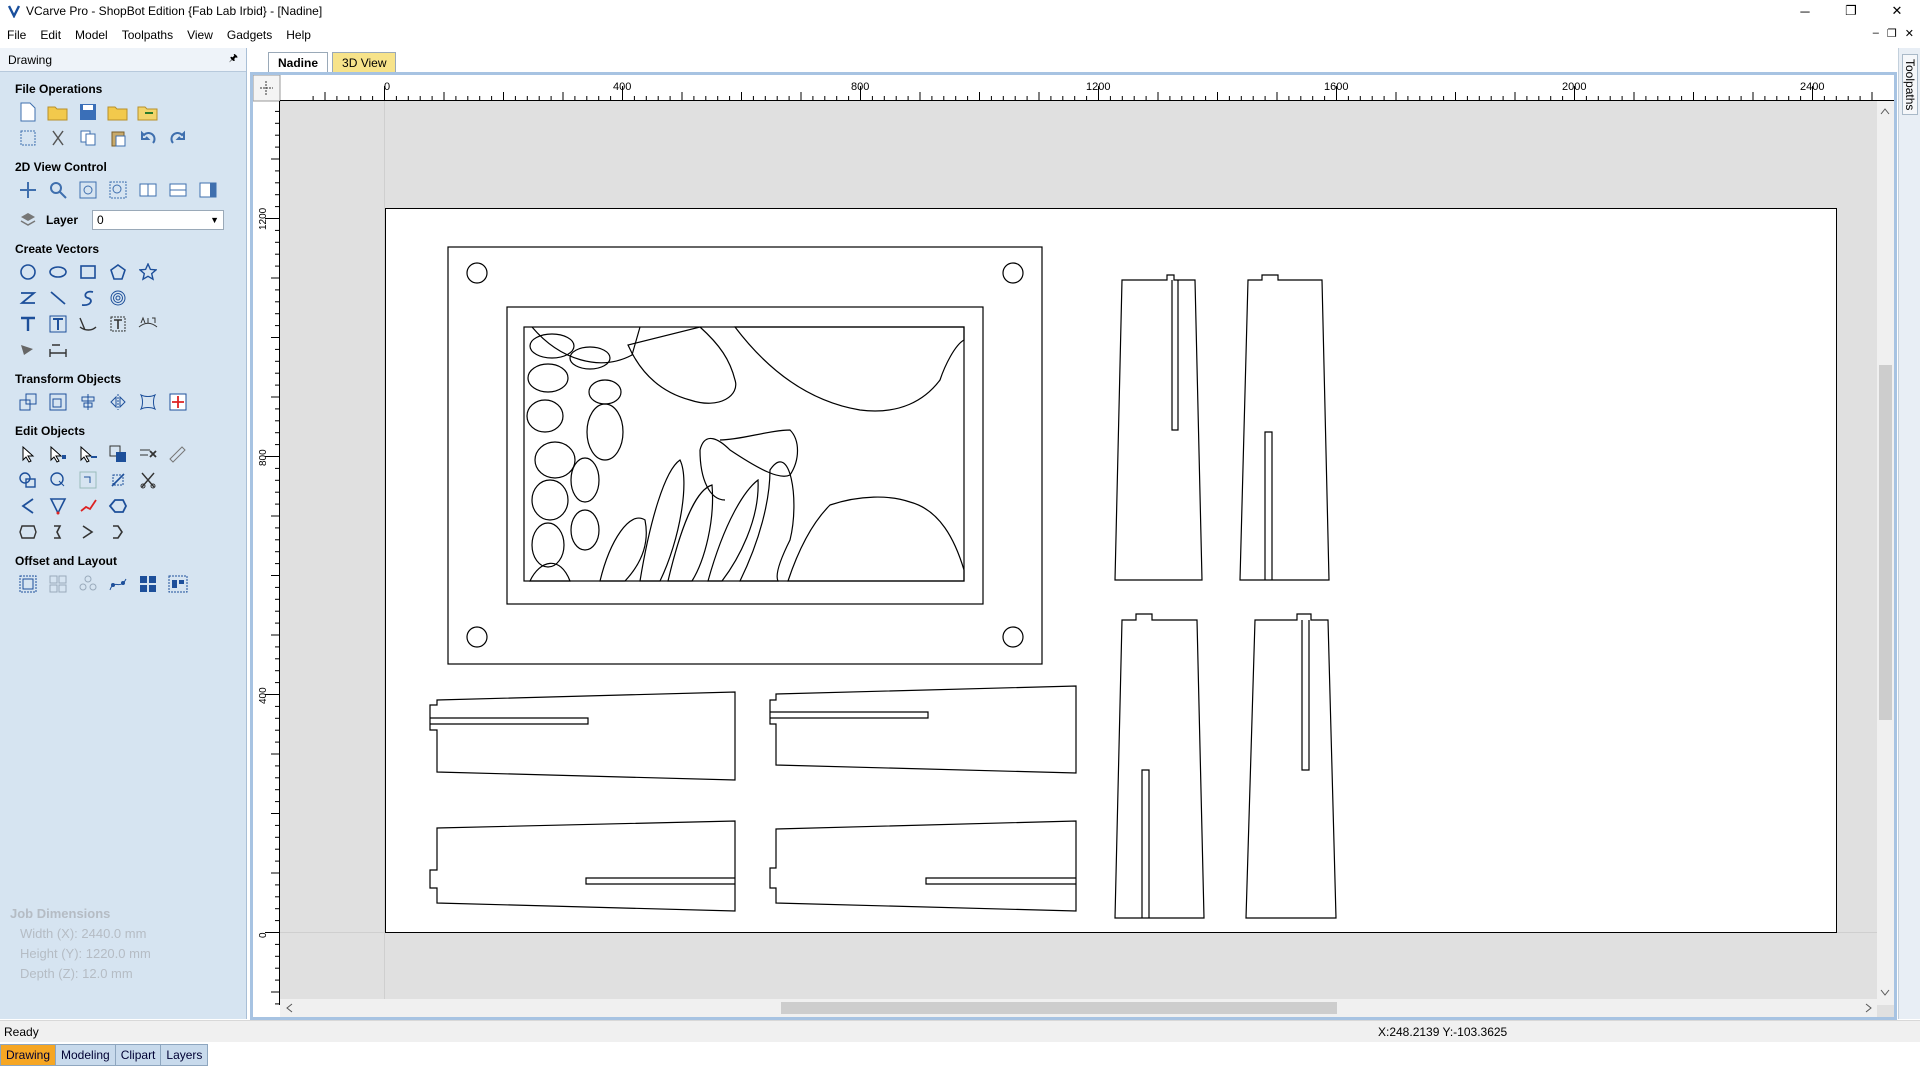 This screenshot has width=1920, height=1066. Describe the element at coordinates (123, 60) in the screenshot. I see `sidebar-header: Drawing 🖈` at that location.